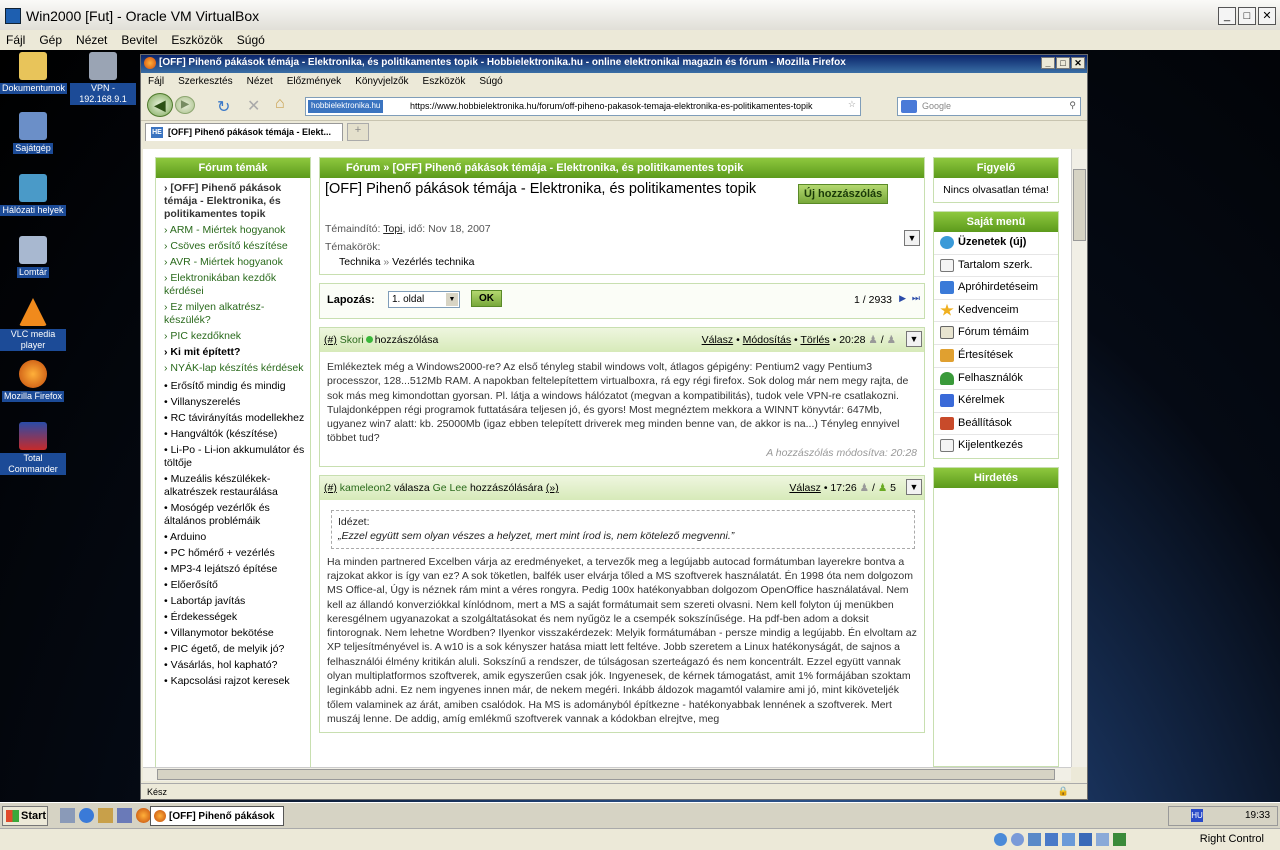 The height and width of the screenshot is (850, 1280). Describe the element at coordinates (1017, 839) in the screenshot. I see `optical-drive-icon` at that location.